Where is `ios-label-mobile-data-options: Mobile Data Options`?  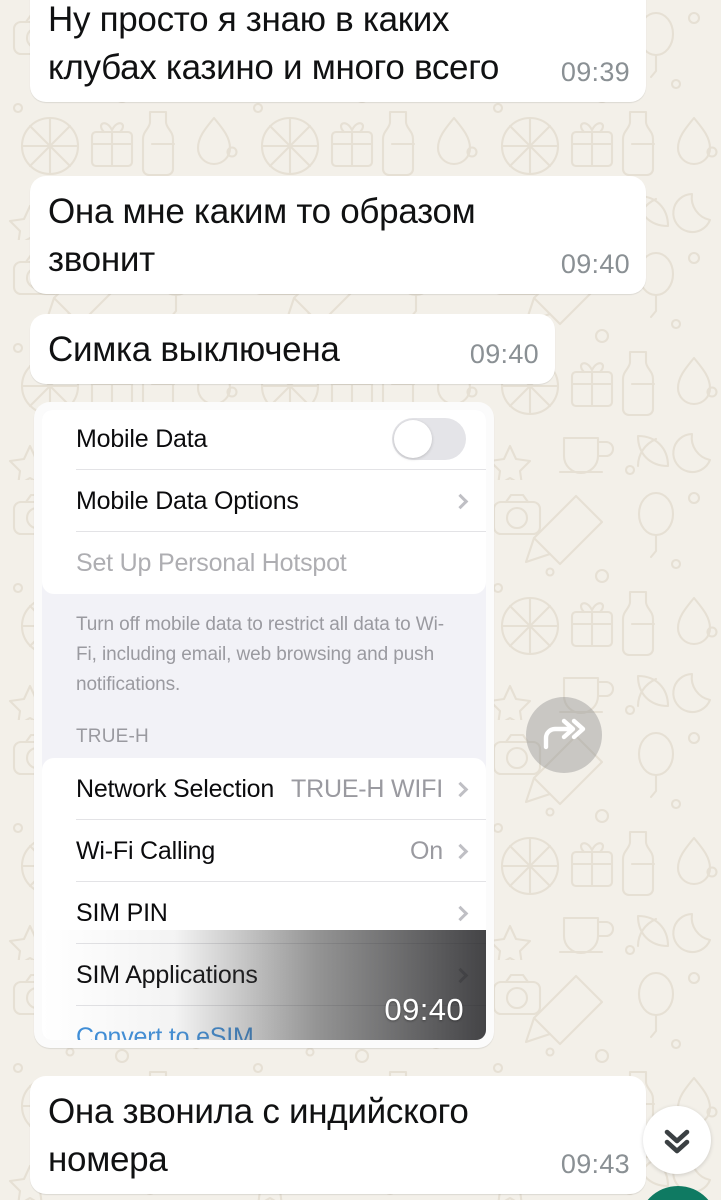 ios-label-mobile-data-options: Mobile Data Options is located at coordinates (187, 500).